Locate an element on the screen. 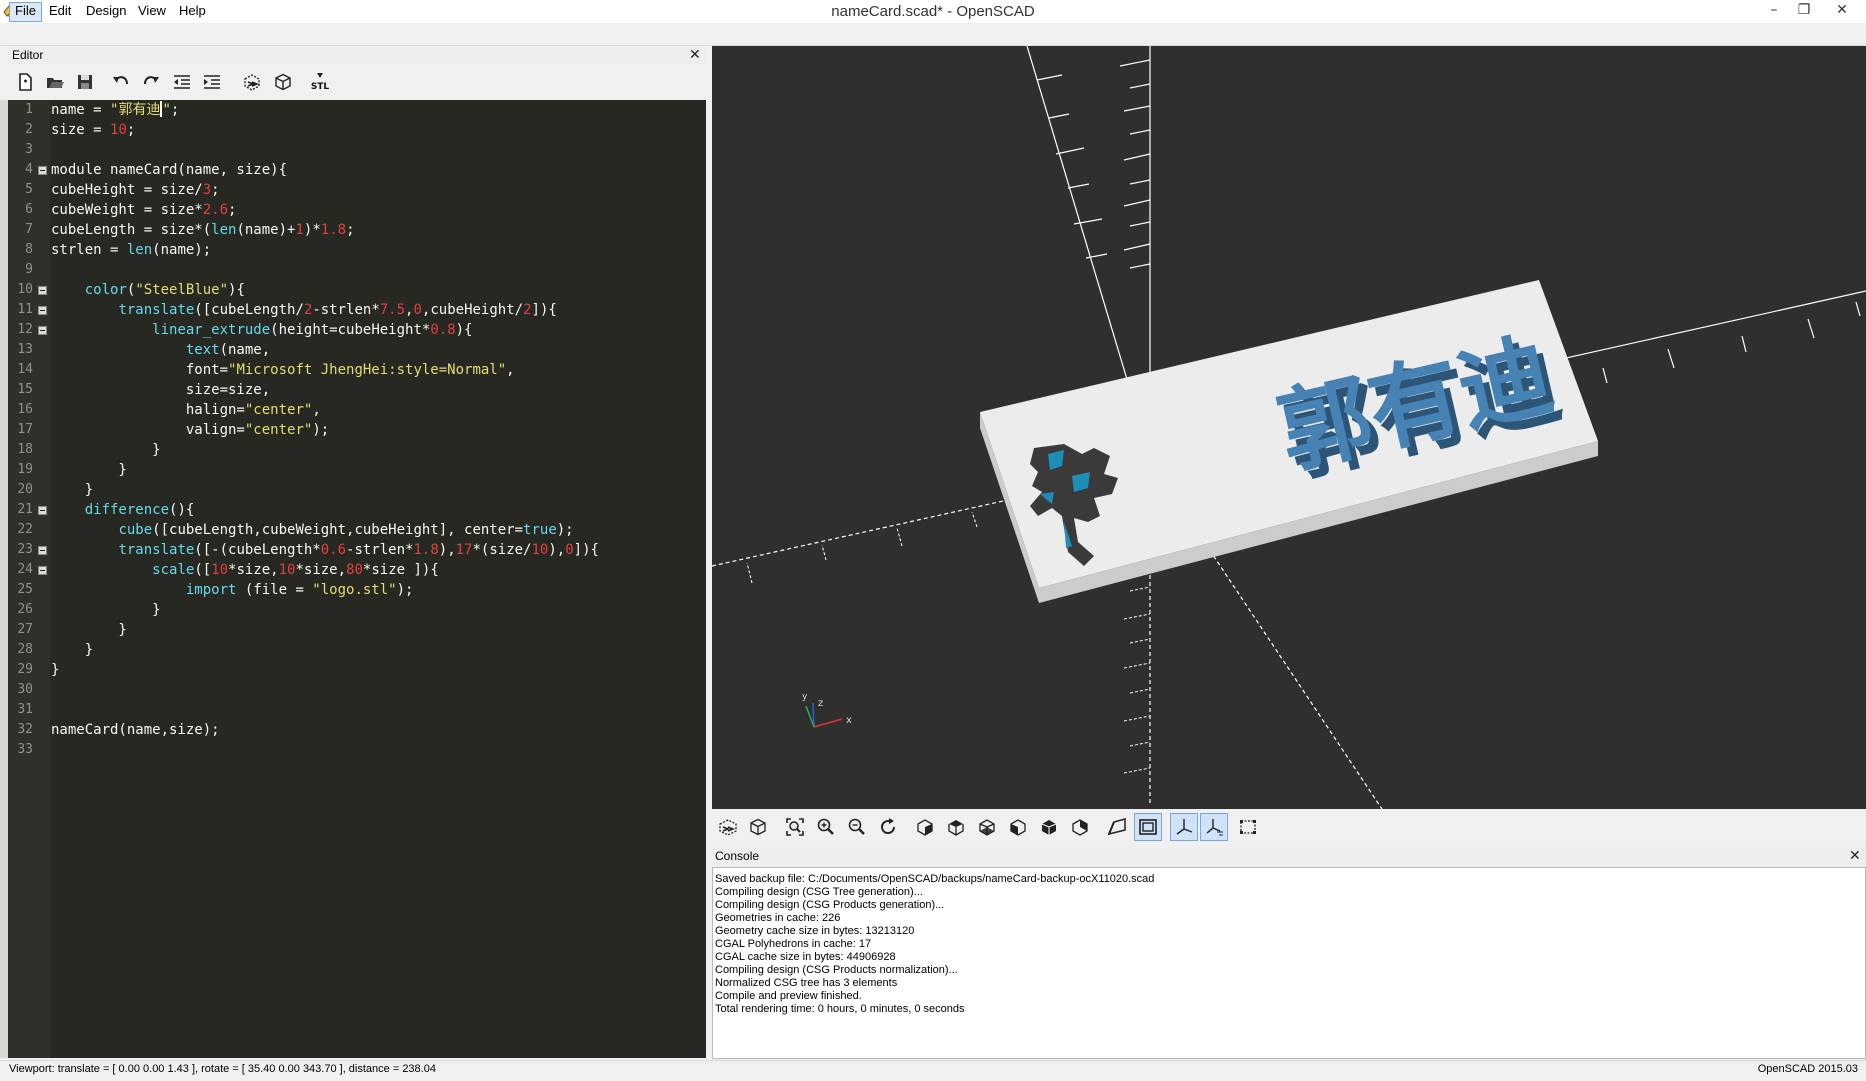 The height and width of the screenshot is (1081, 1866). code-token: 1 is located at coordinates (299, 230).